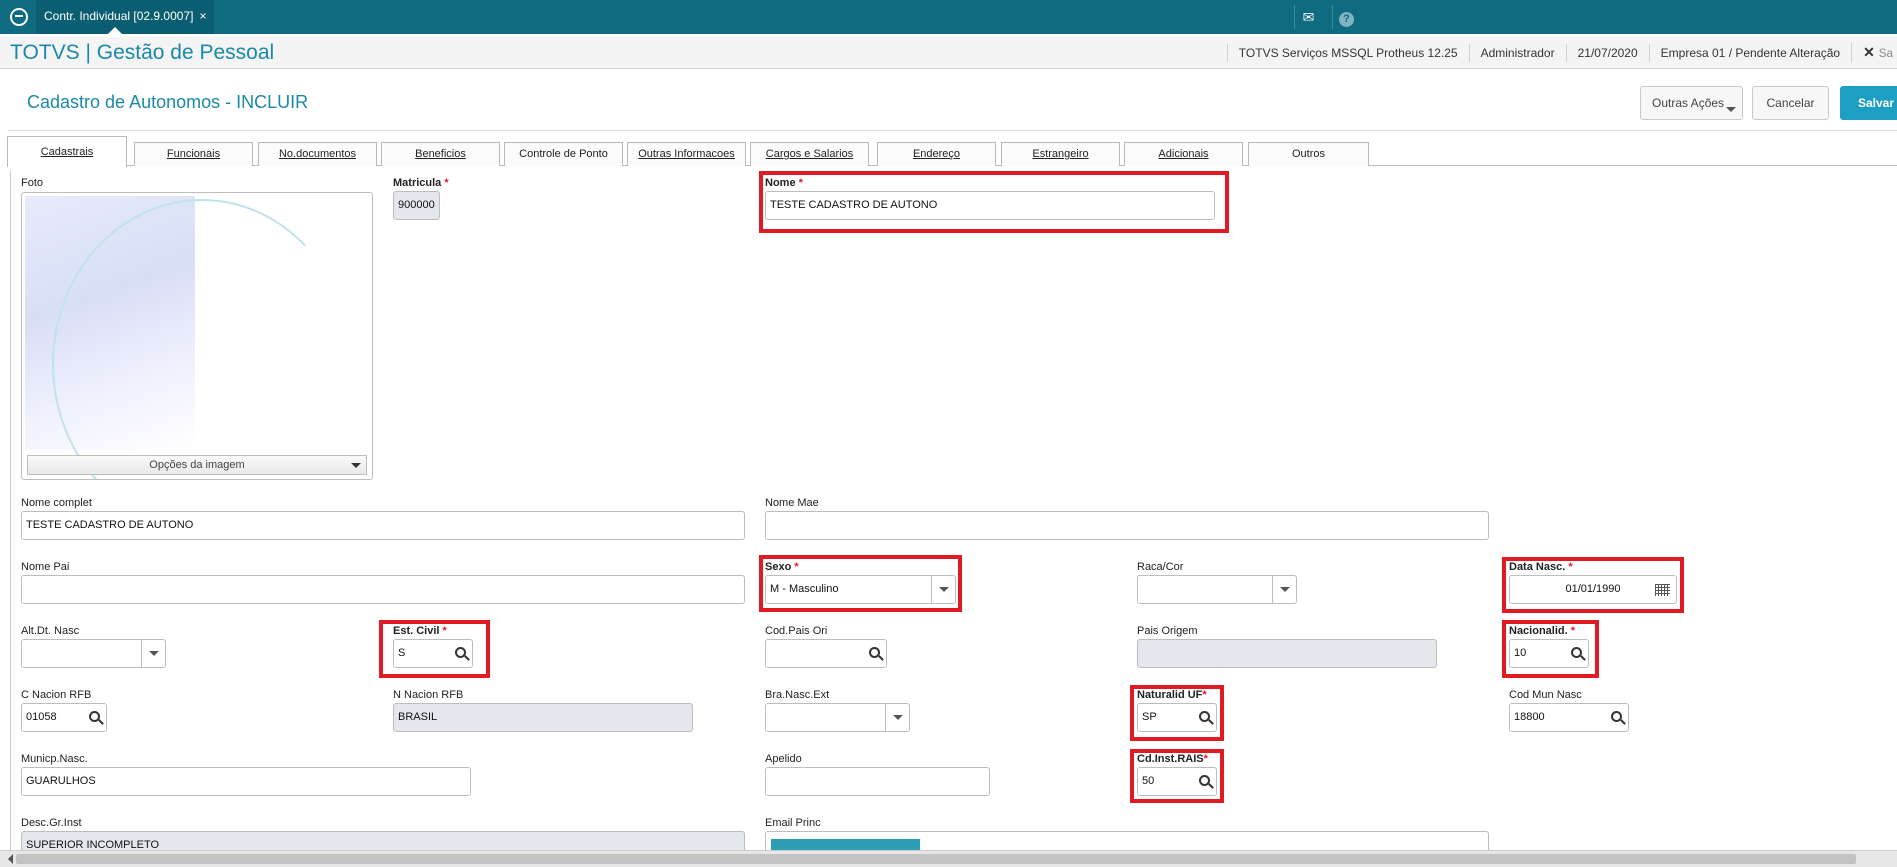 The width and height of the screenshot is (1897, 867). What do you see at coordinates (64, 717) in the screenshot?
I see `c-nacion-rfb-field: 01058` at bounding box center [64, 717].